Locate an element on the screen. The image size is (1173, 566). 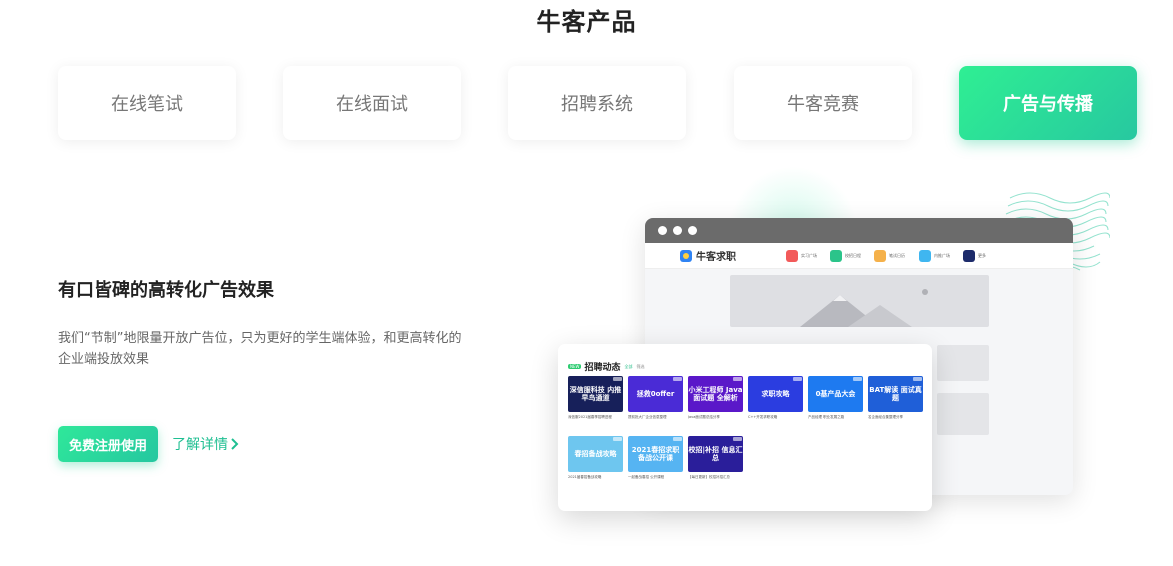
card-thumbnail: 2021春招求职 备战公开课 is located at coordinates (655, 454).